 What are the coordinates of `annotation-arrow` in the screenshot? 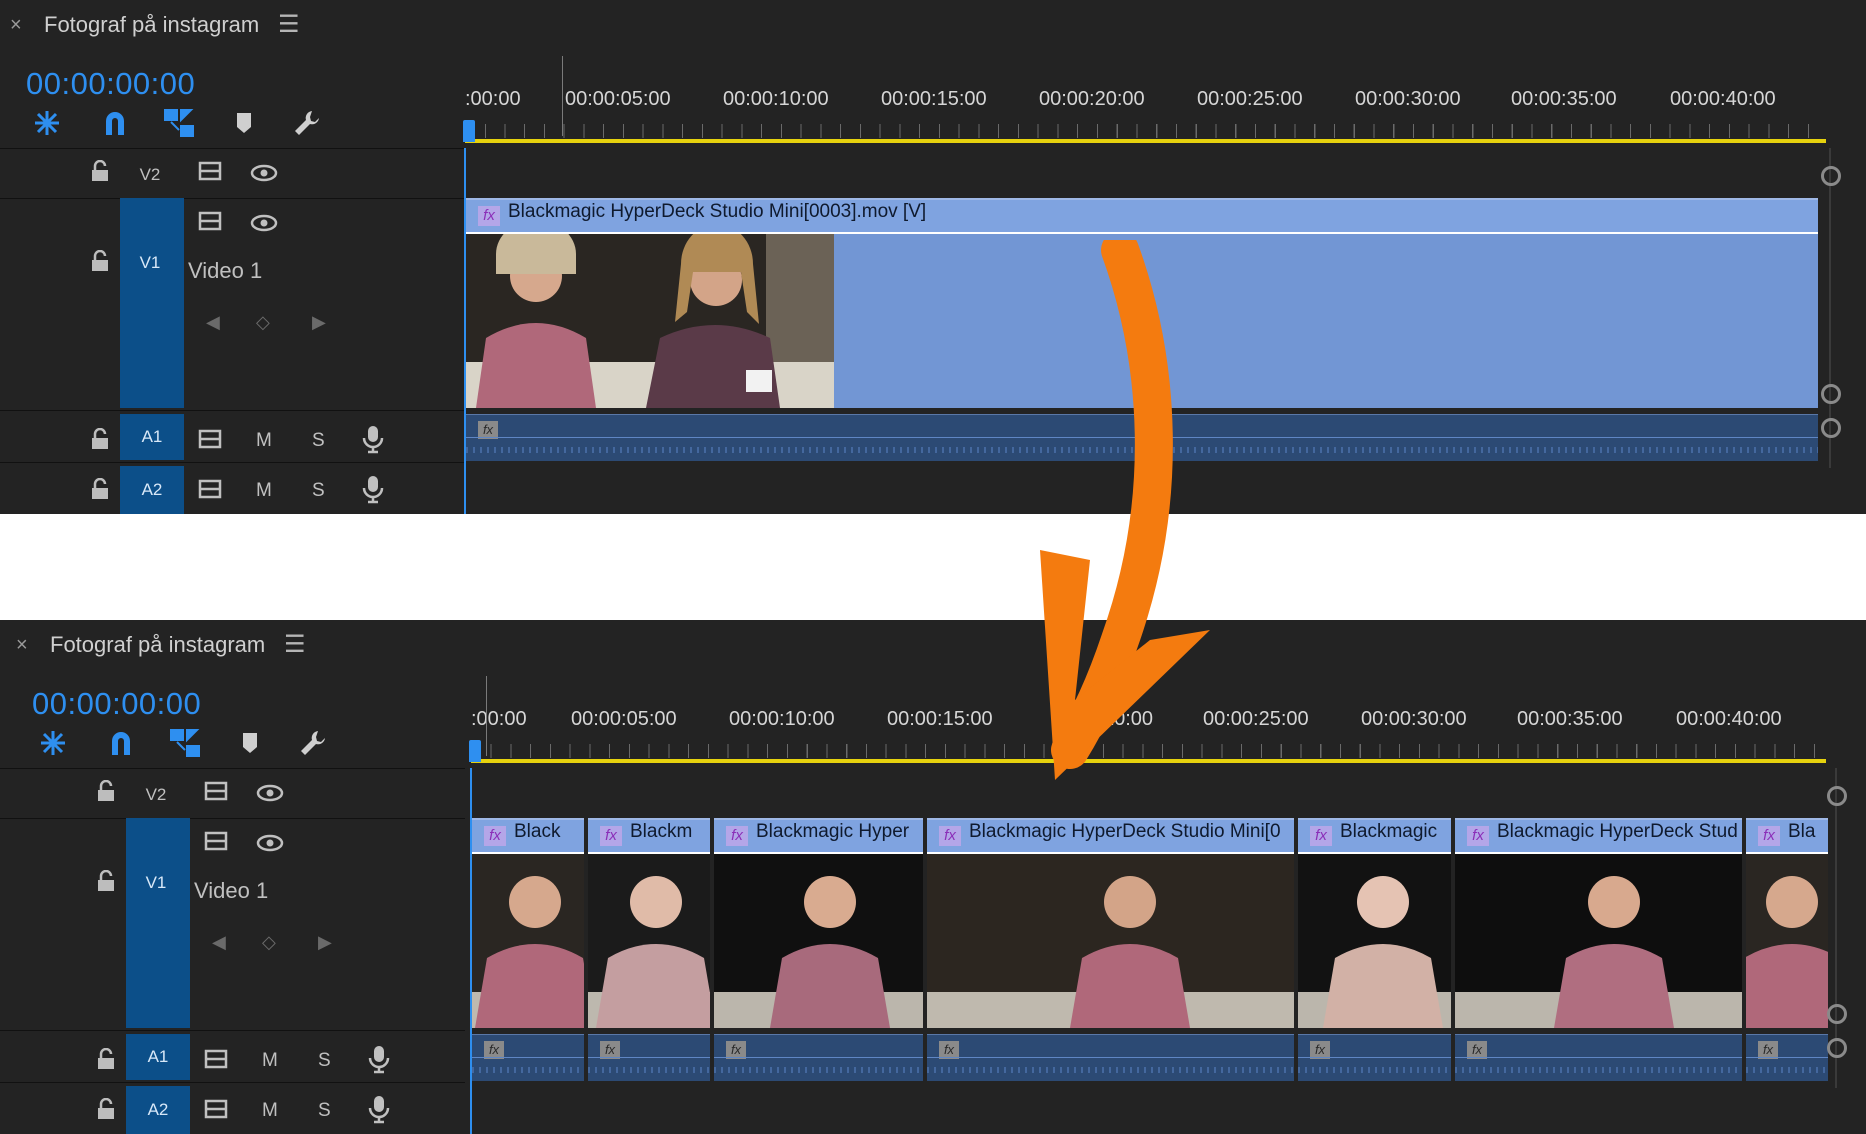 It's located at (1125, 510).